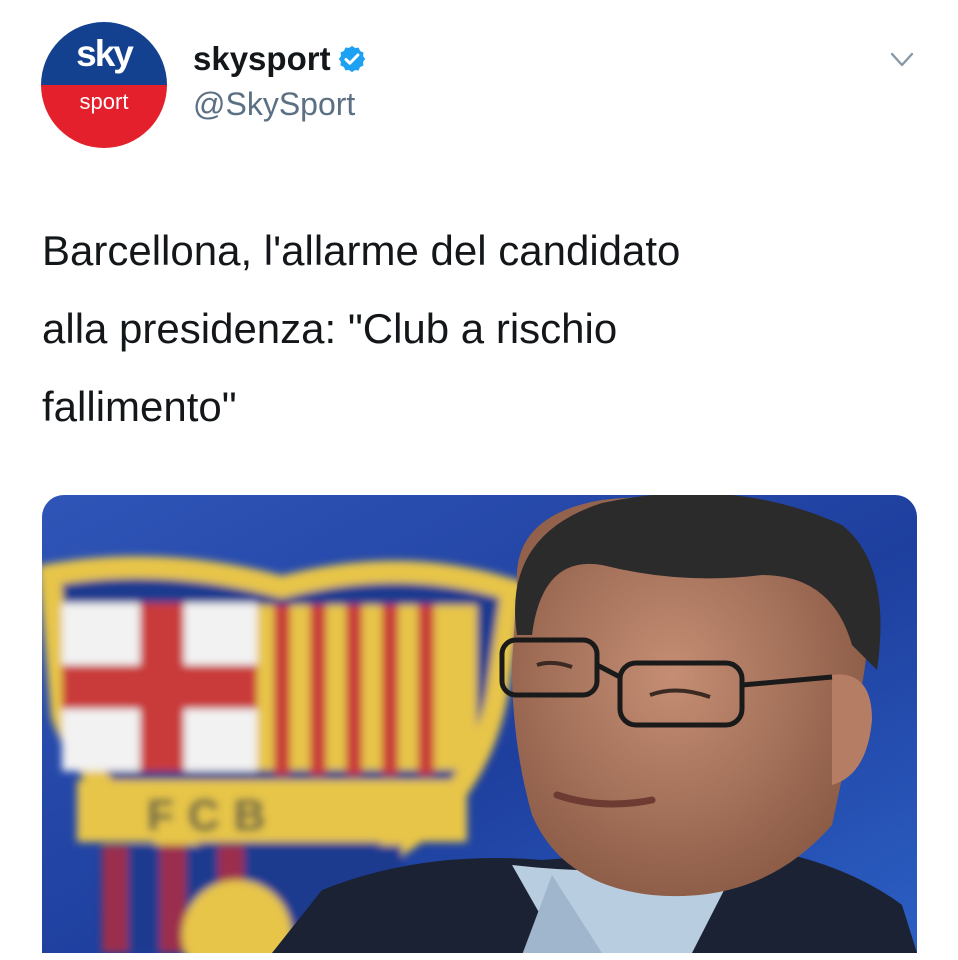 Image resolution: width=958 pixels, height=960 pixels. Describe the element at coordinates (262, 59) in the screenshot. I see `display-name: skysport` at that location.